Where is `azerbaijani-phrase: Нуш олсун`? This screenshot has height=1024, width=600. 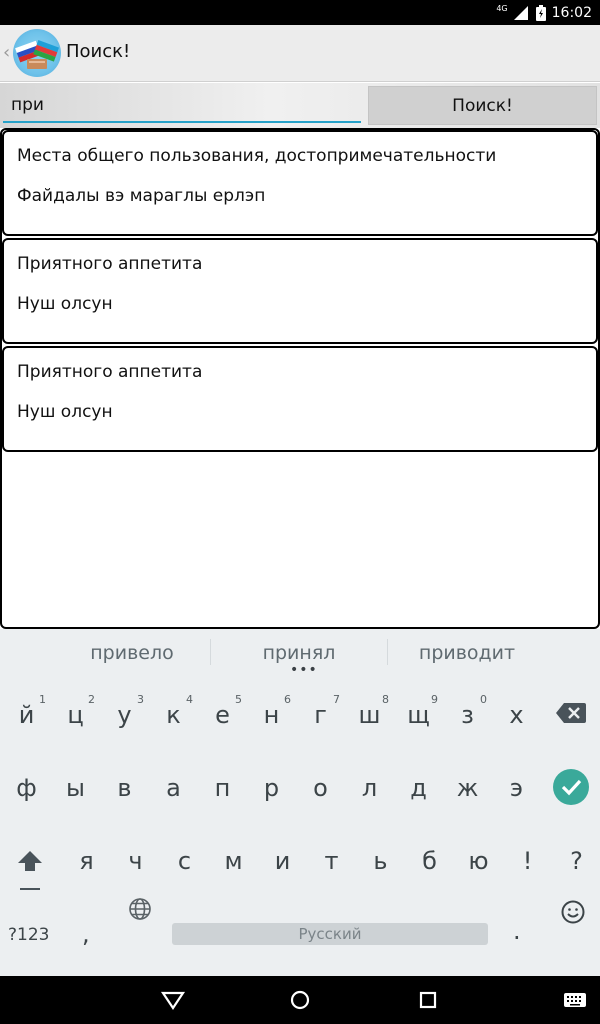 azerbaijani-phrase: Нуш олсун is located at coordinates (65, 304).